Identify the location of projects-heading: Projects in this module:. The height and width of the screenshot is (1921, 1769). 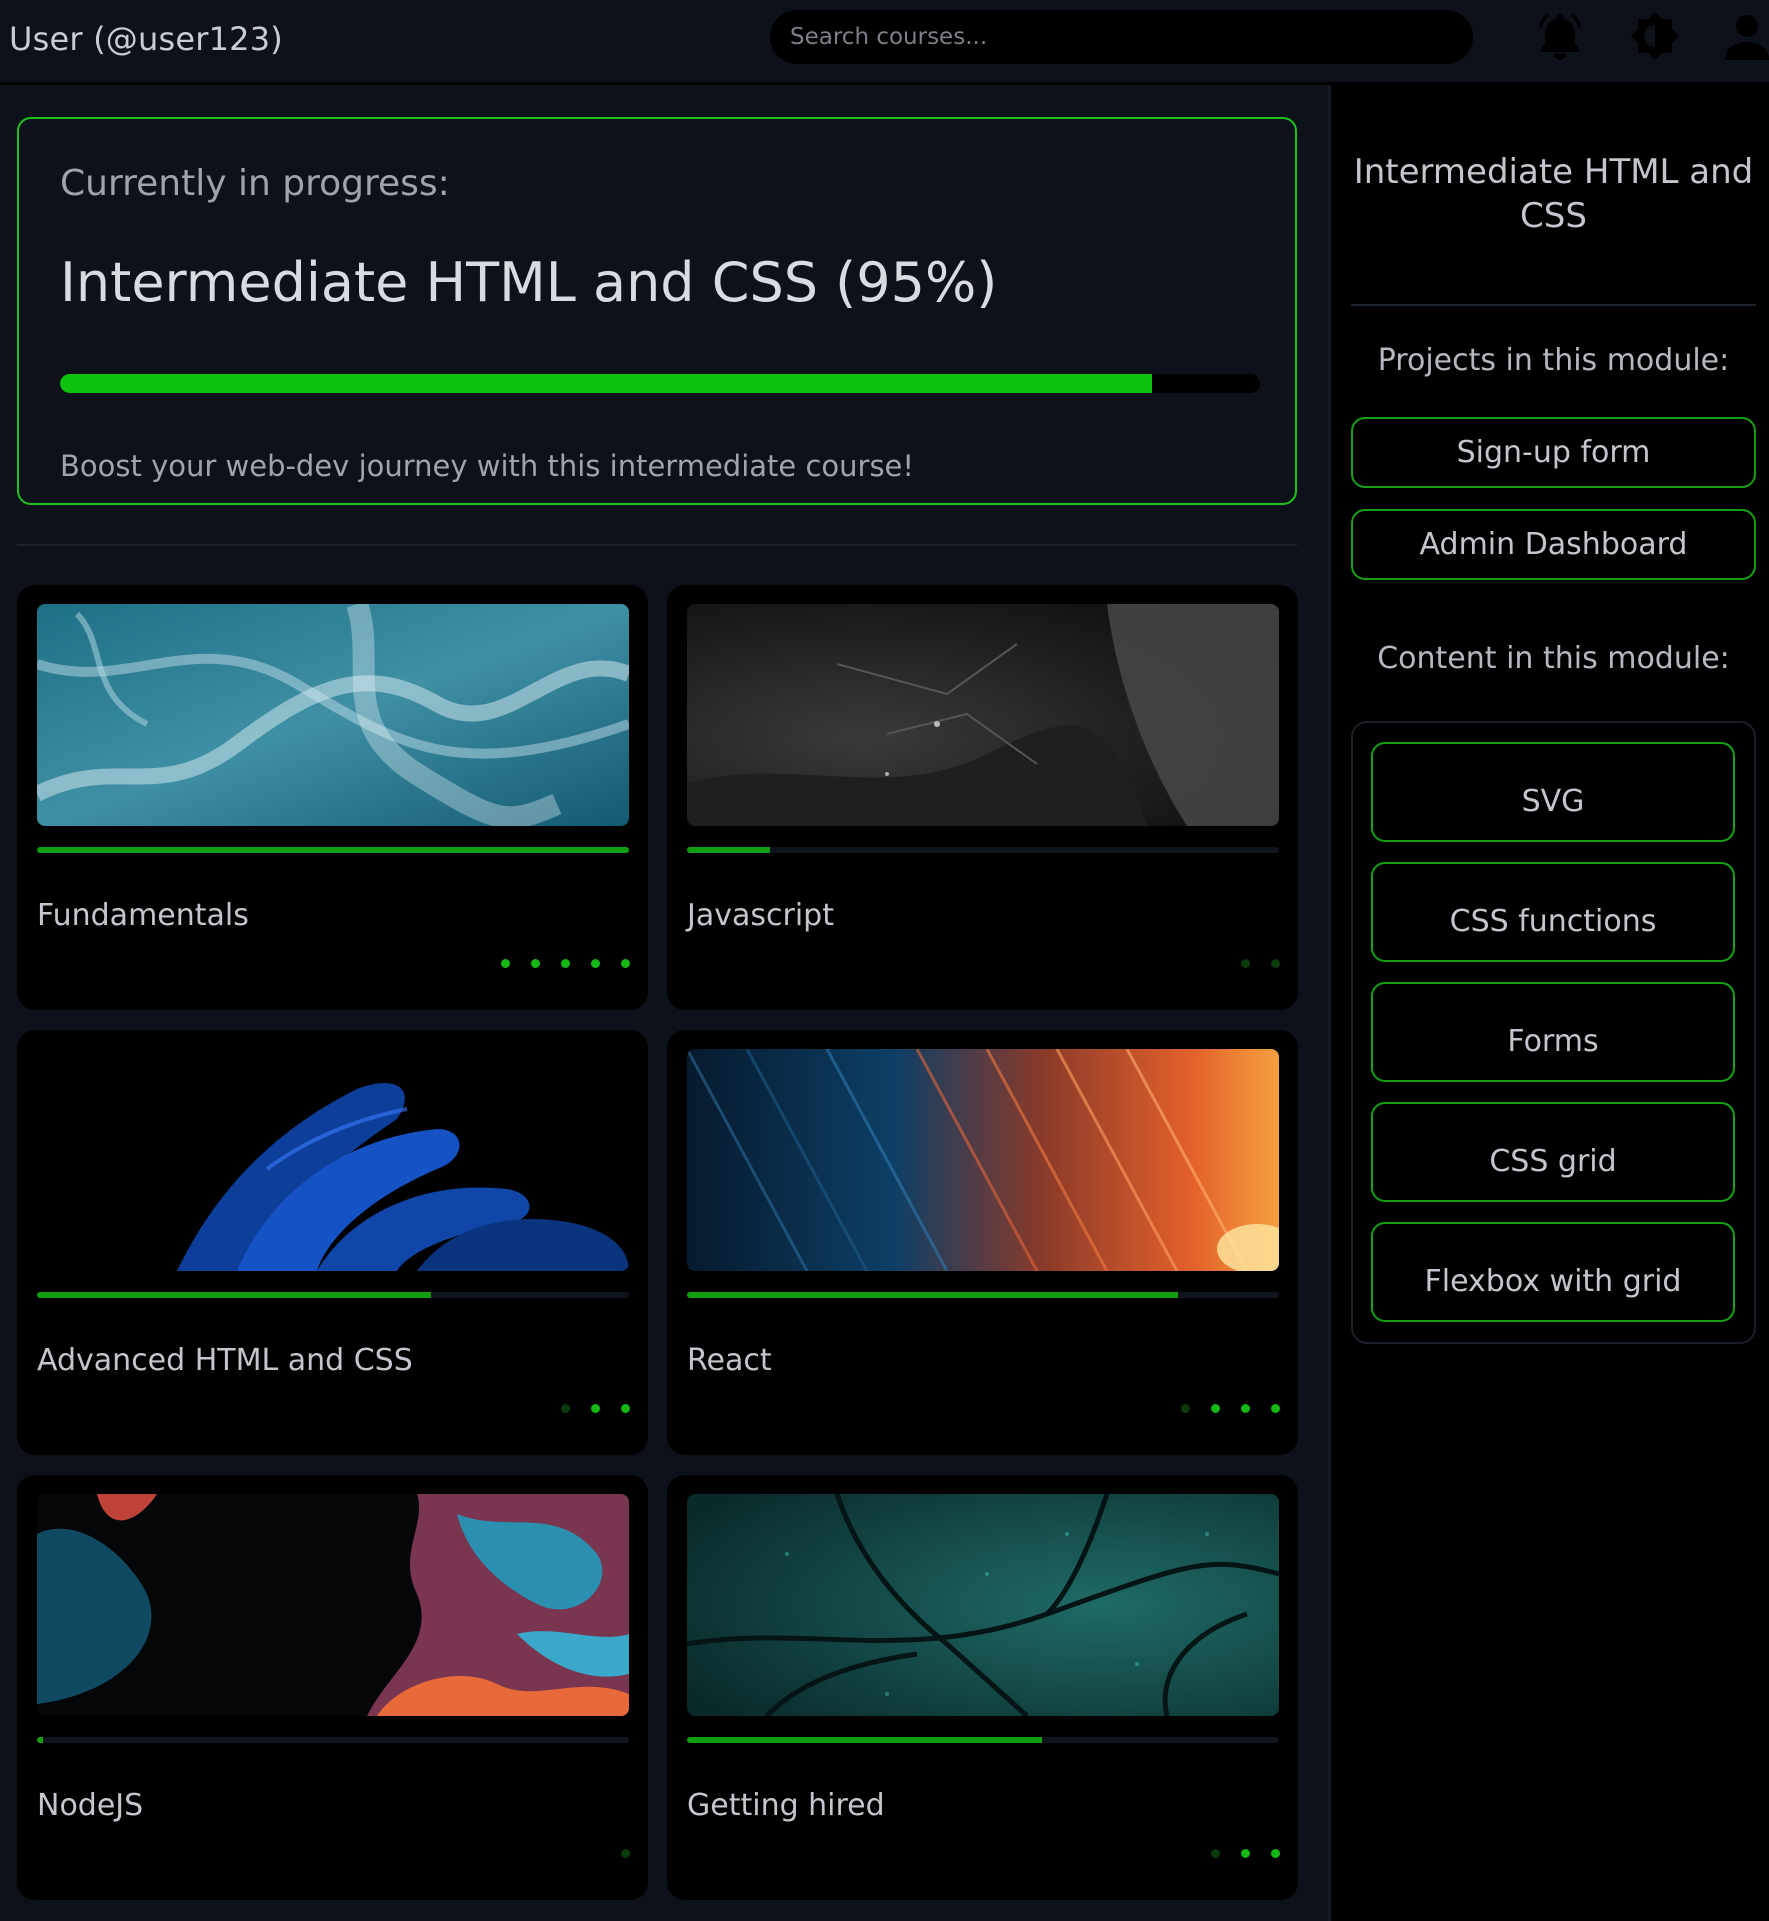
(1553, 360).